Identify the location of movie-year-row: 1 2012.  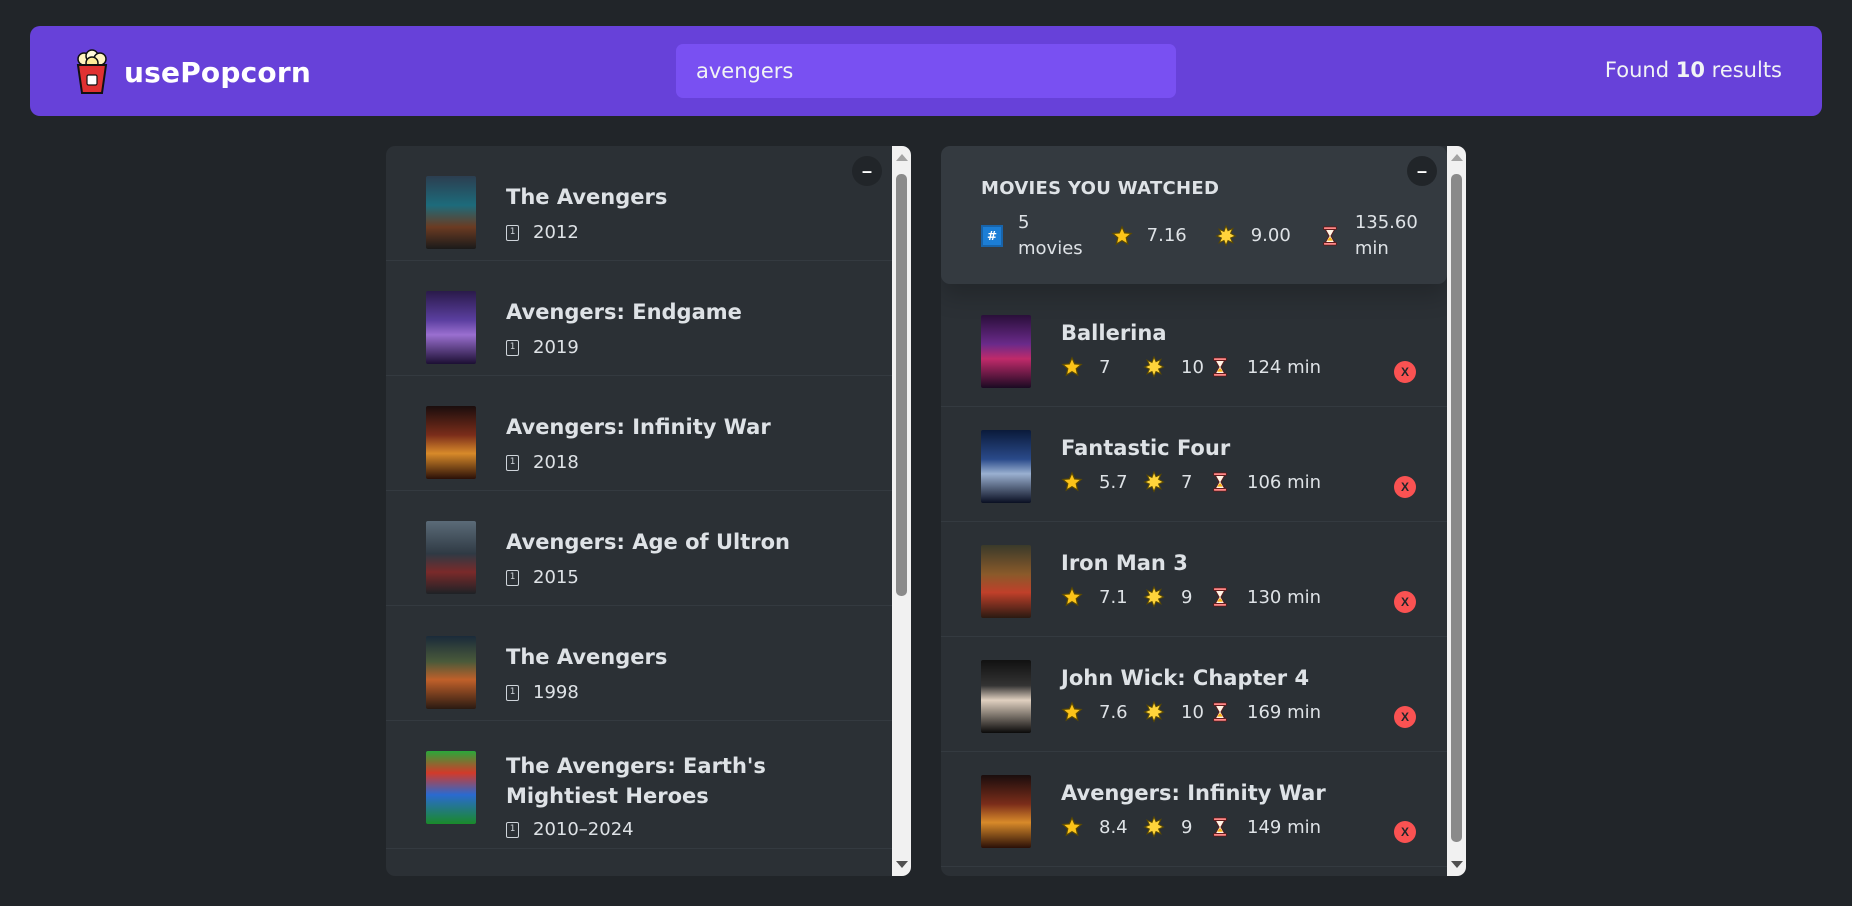
(542, 232).